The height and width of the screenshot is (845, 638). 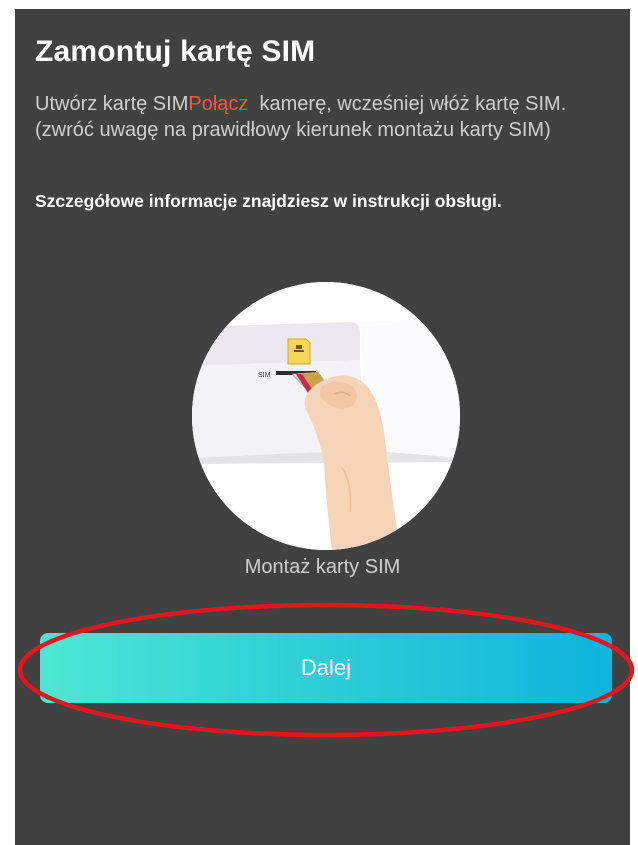 What do you see at coordinates (112, 104) in the screenshot?
I see `instruction-text-start: Utwórz kartę SIM` at bounding box center [112, 104].